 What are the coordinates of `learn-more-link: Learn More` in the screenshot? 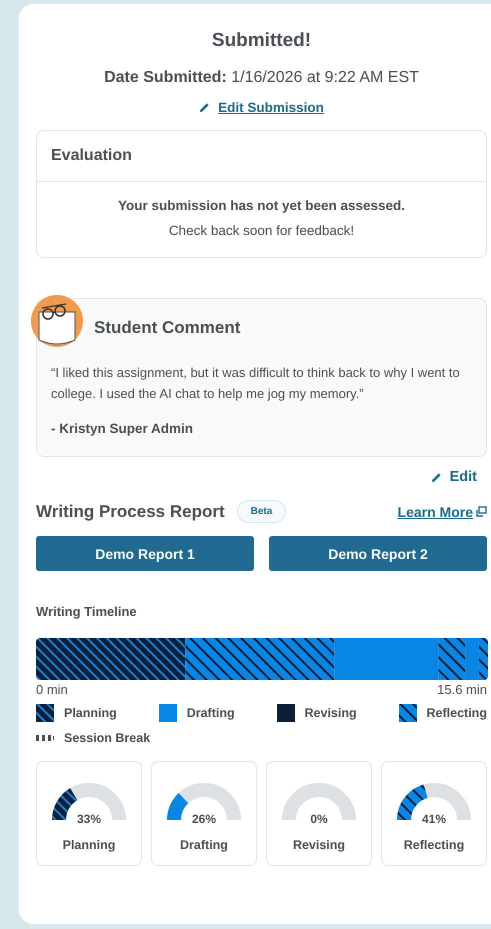 It's located at (442, 512).